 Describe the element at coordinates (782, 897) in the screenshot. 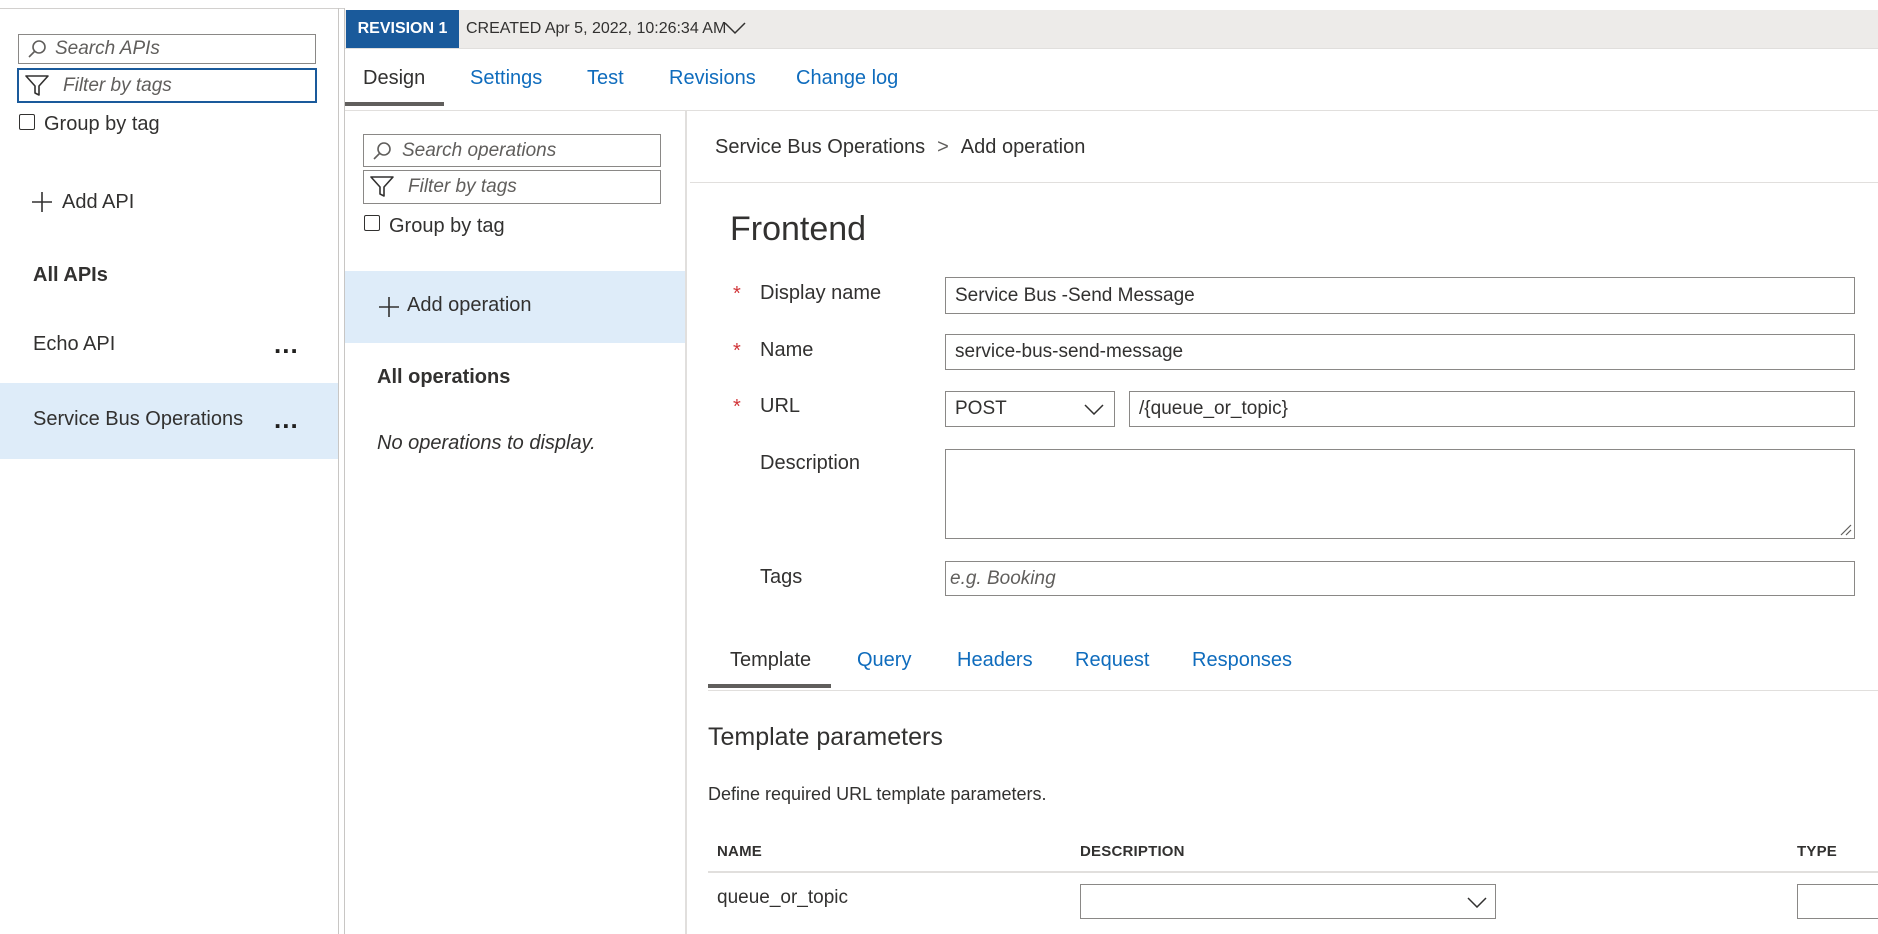

I see `parameter-name: queue_or_topic` at that location.